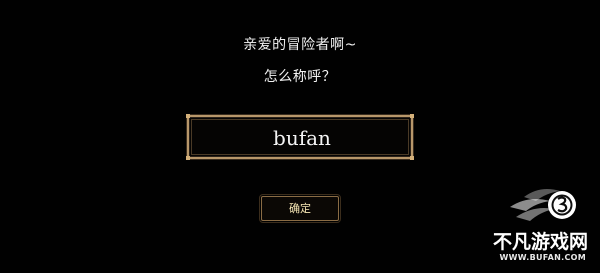  Describe the element at coordinates (300, 77) in the screenshot. I see `prompt-question: 怎么称呼？` at that location.